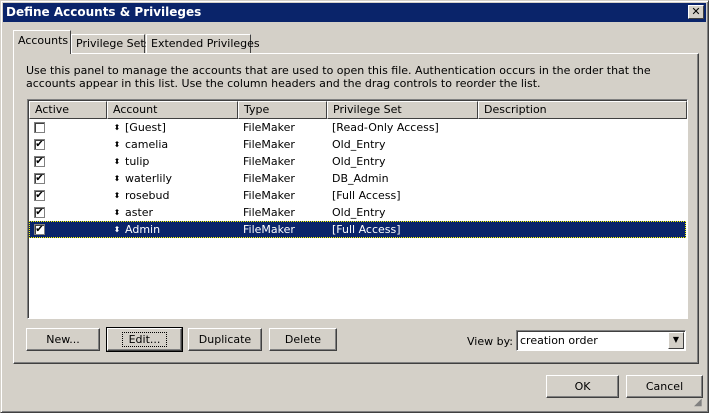 This screenshot has height=413, width=709. Describe the element at coordinates (147, 195) in the screenshot. I see `account-name: rosebud` at that location.